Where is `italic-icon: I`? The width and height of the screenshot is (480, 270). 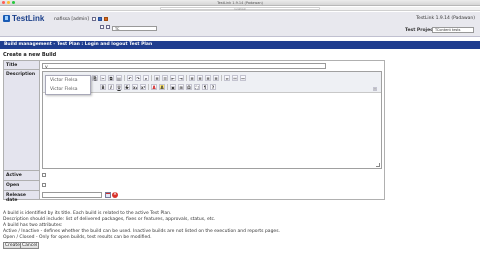 italic-icon: I is located at coordinates (111, 87).